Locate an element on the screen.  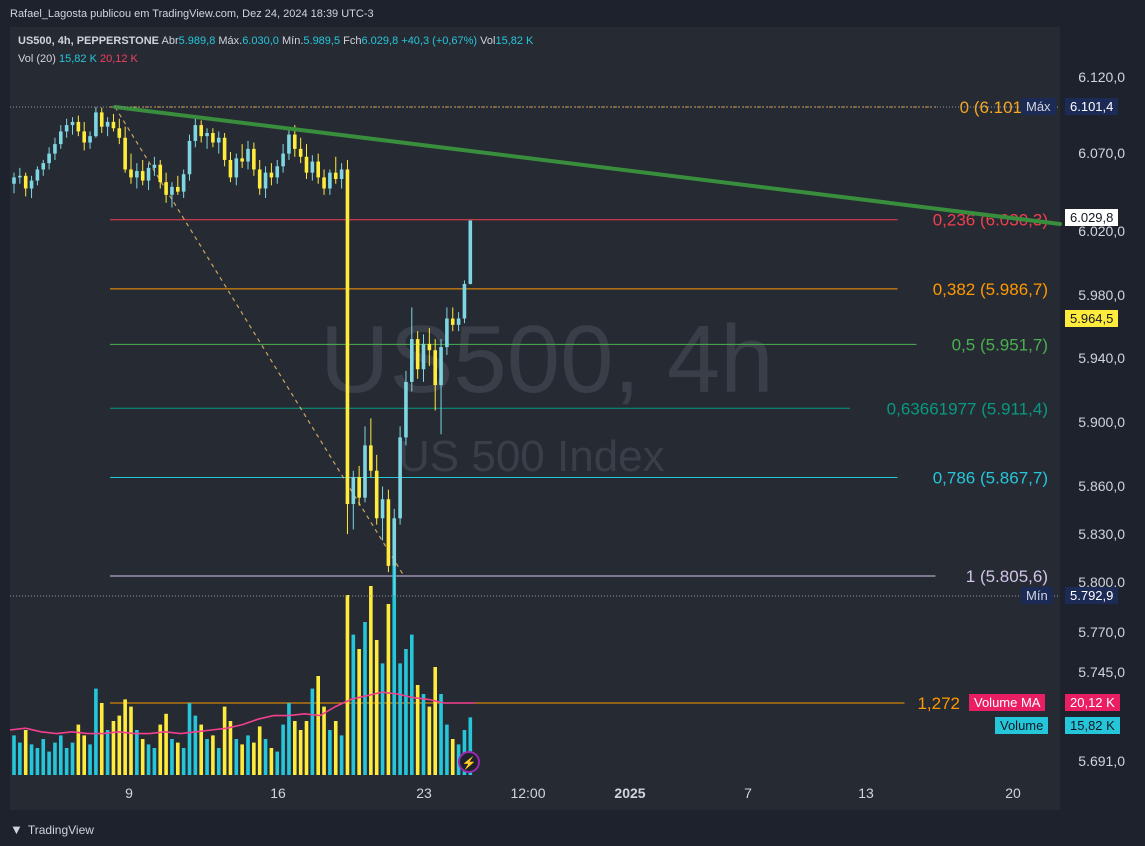
fib-level-label: 1,272 is located at coordinates (938, 703).